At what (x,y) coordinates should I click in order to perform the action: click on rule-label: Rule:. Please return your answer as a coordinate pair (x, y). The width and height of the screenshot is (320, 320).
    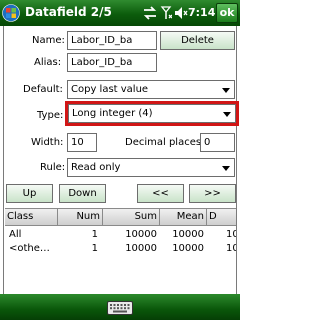
    Looking at the image, I should click on (53, 167).